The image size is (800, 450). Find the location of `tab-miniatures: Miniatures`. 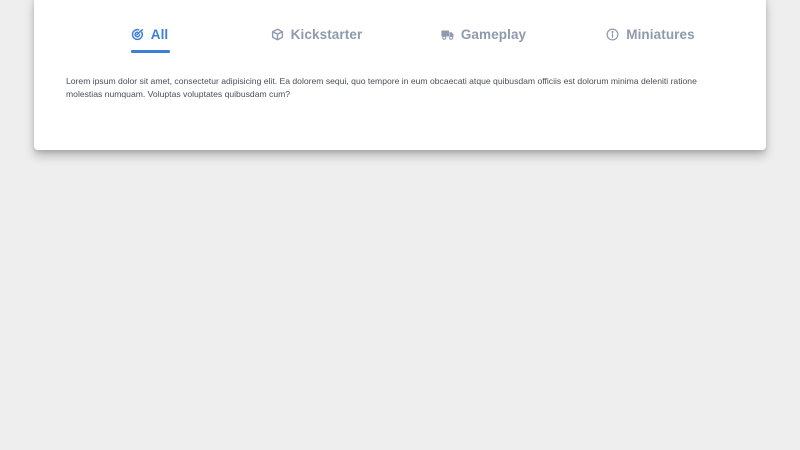

tab-miniatures: Miniatures is located at coordinates (650, 41).